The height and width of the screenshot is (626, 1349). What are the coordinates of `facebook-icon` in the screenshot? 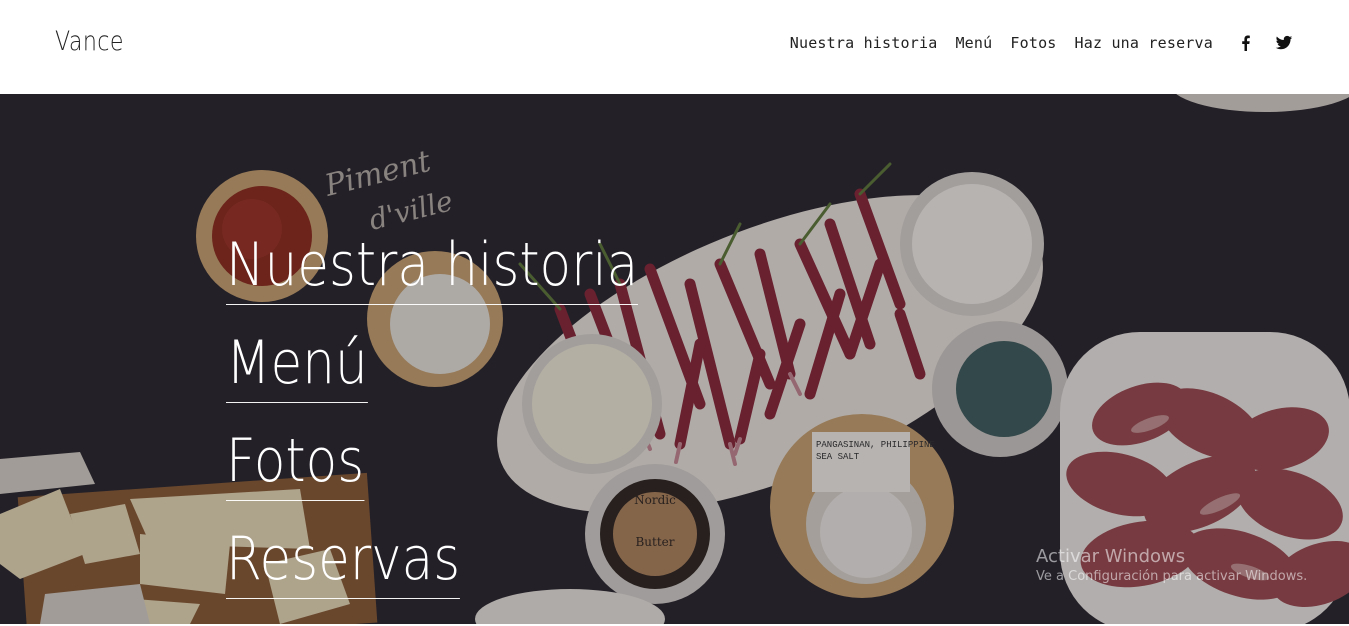 It's located at (1246, 43).